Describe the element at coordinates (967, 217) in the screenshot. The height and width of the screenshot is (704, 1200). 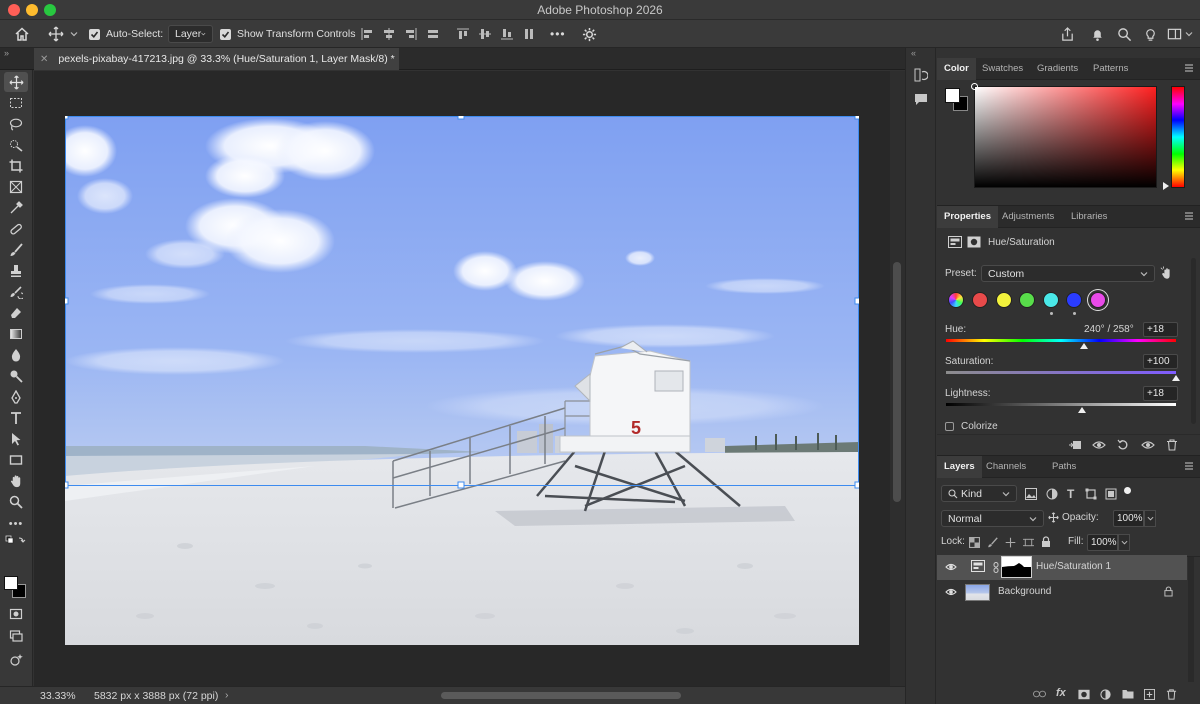
I see `tab-properties: Properties` at that location.